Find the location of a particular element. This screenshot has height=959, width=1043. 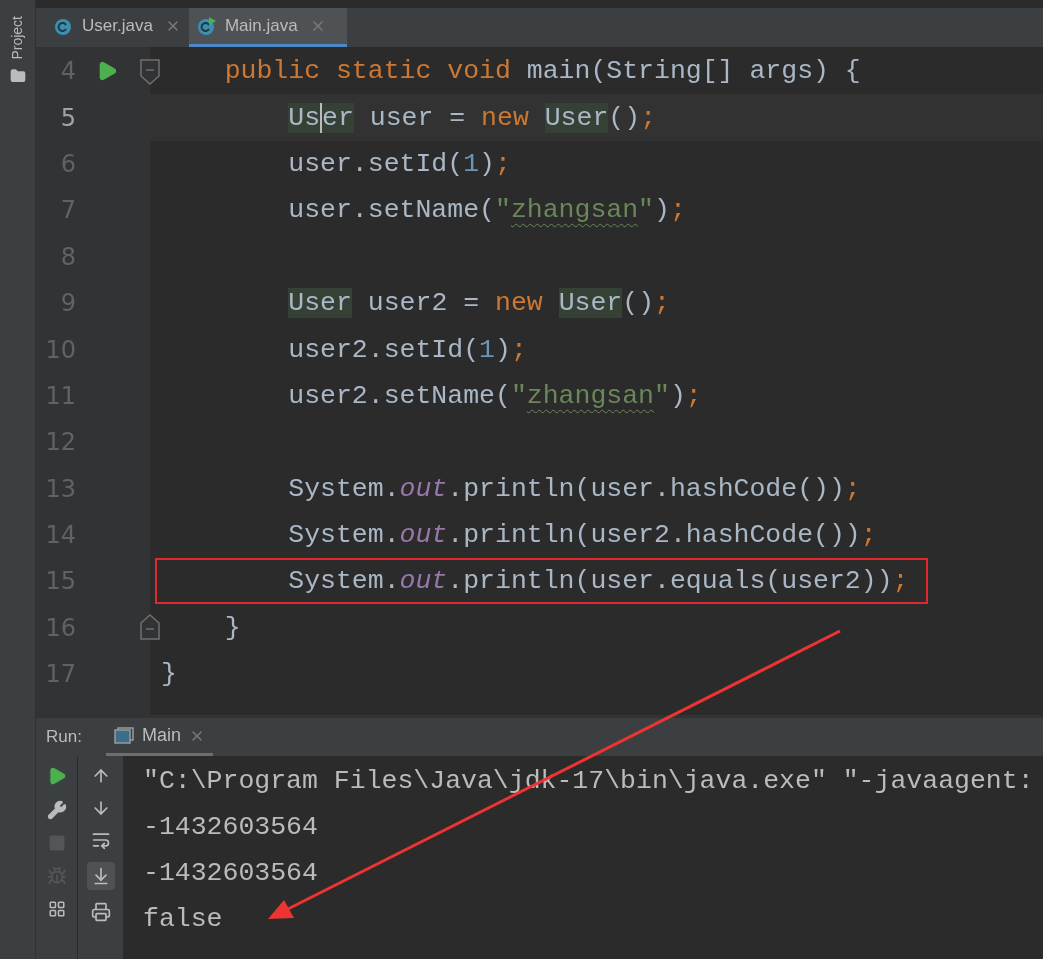

wrench-icon is located at coordinates (56, 810).